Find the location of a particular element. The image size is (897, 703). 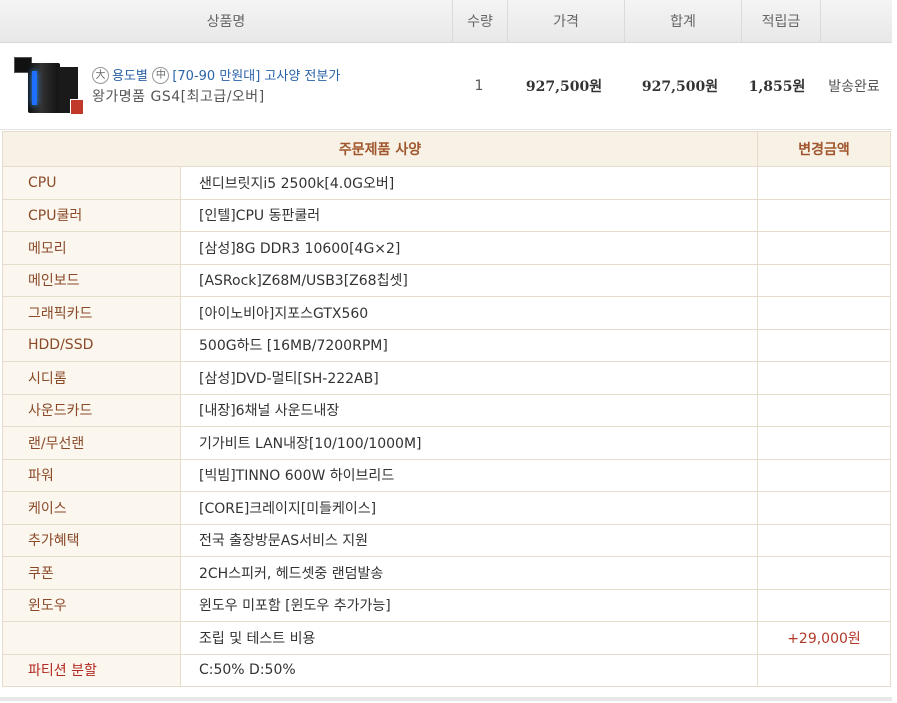

spec-row: CPU쿨러 [인텔]CPU 동판쿨러 is located at coordinates (446, 215).